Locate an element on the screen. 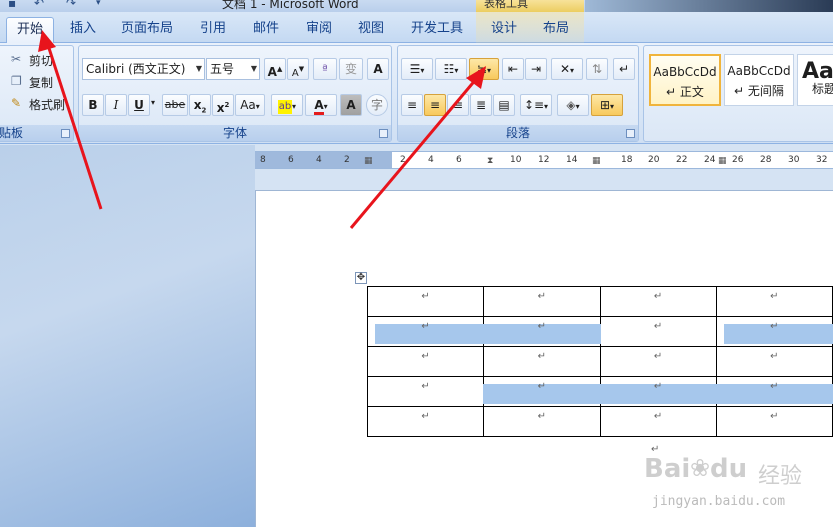  ruler-label: 8 is located at coordinates (263, 160).